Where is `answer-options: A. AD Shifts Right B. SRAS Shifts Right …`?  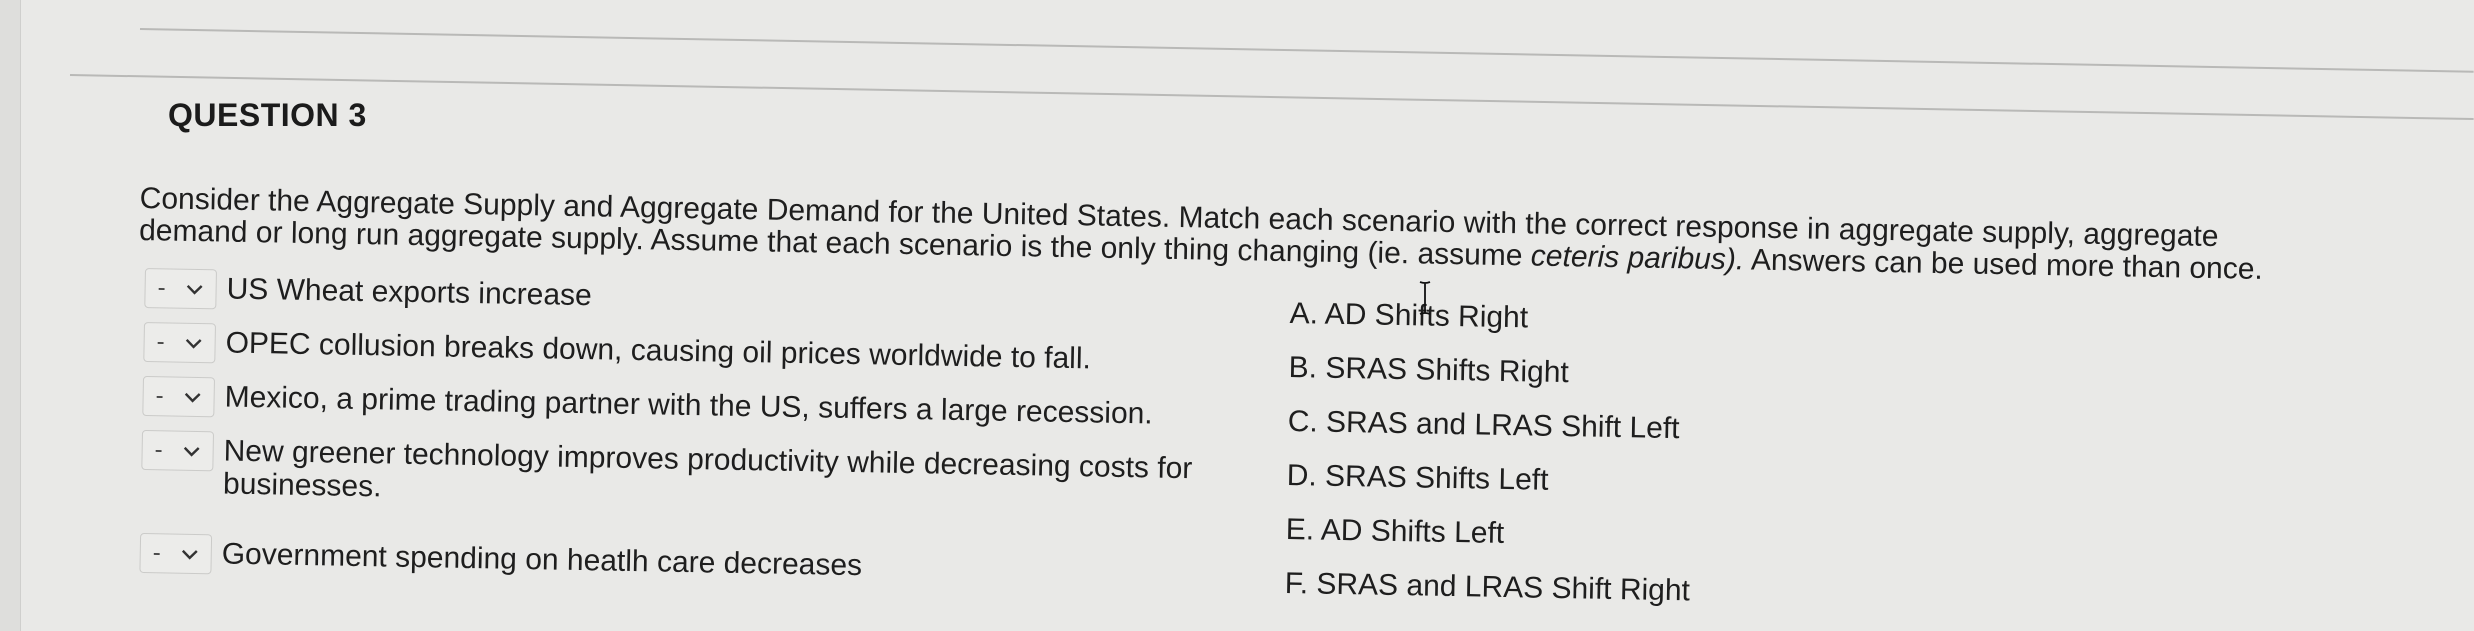
answer-options: A. AD Shifts Right B. SRAS Shifts Right … is located at coordinates (1489, 463).